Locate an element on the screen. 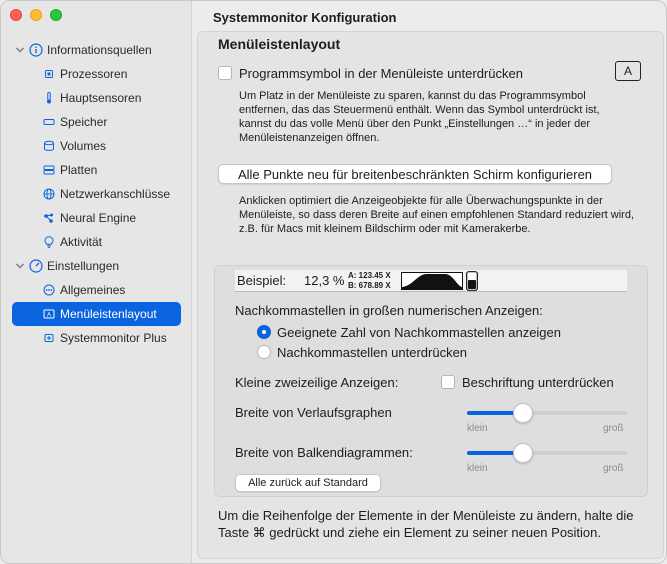 Image resolution: width=667 pixels, height=564 pixels. lightbulb-icon is located at coordinates (49, 242).